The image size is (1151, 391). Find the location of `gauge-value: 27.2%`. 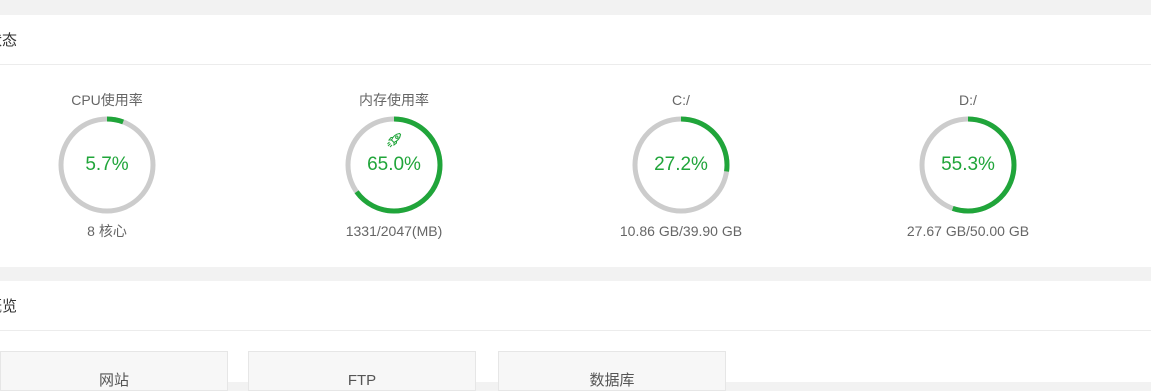

gauge-value: 27.2% is located at coordinates (681, 164).